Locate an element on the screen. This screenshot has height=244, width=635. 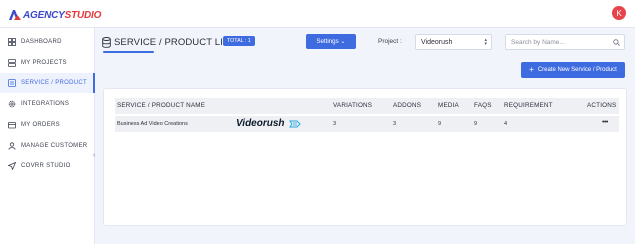
sidebar-item-label: DASHBOARD is located at coordinates (41, 42).